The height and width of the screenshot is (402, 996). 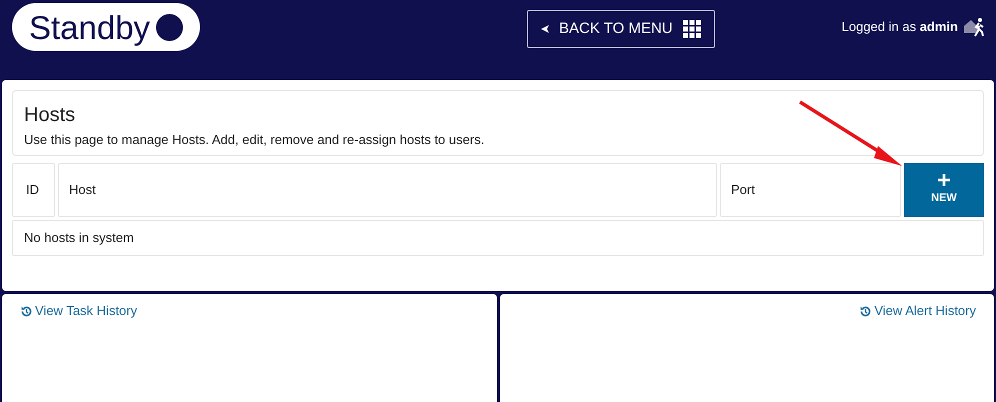 What do you see at coordinates (544, 29) in the screenshot?
I see `left-arrow-icon` at bounding box center [544, 29].